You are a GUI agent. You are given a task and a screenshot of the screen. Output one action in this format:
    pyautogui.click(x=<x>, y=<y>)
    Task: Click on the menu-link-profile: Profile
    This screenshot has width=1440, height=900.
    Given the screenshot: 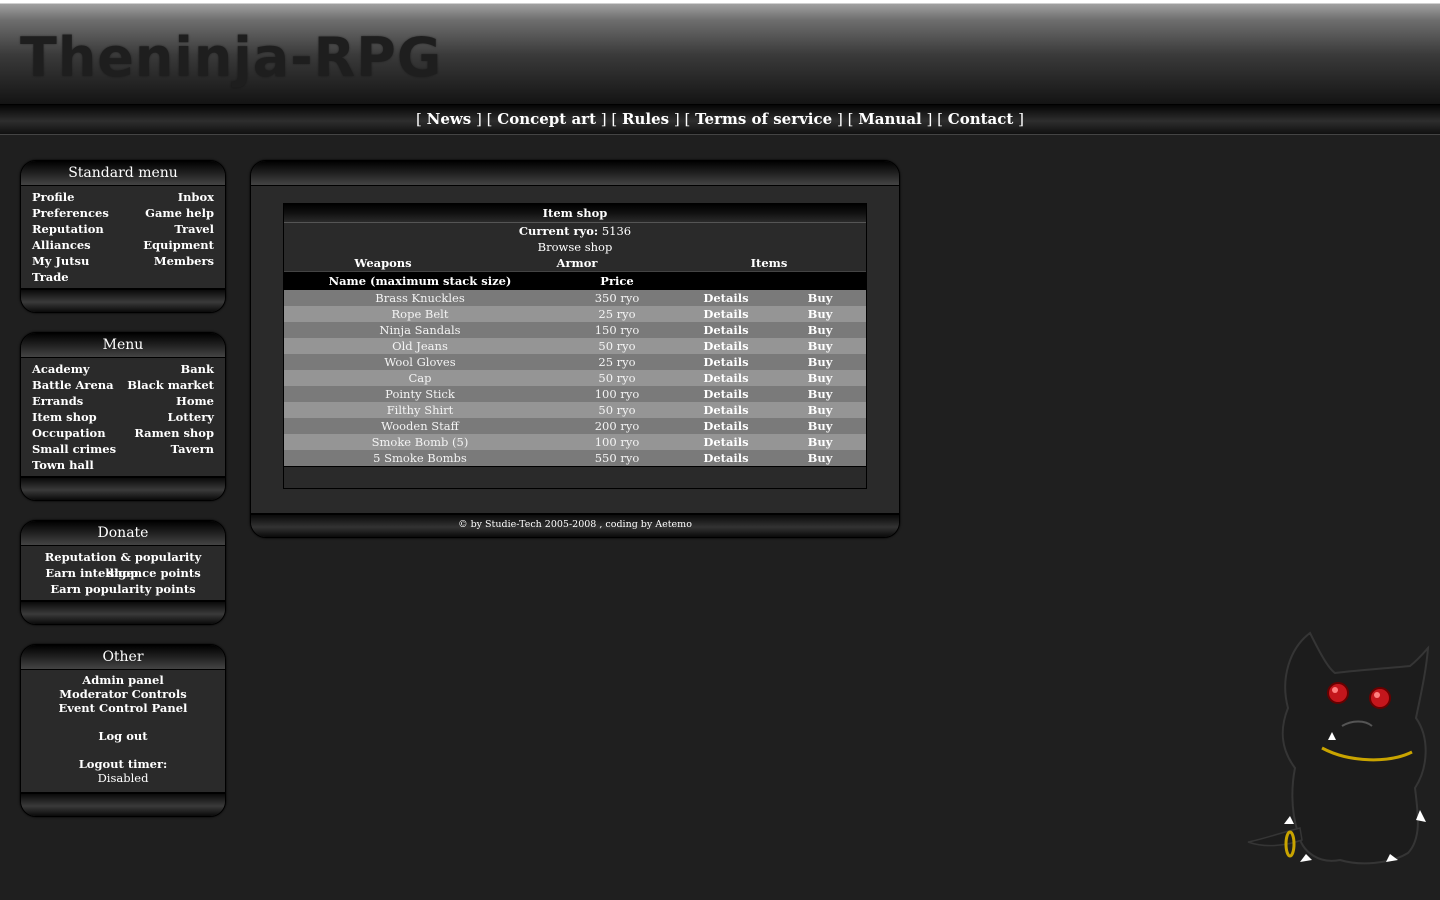 What is the action you would take?
    pyautogui.click(x=53, y=197)
    